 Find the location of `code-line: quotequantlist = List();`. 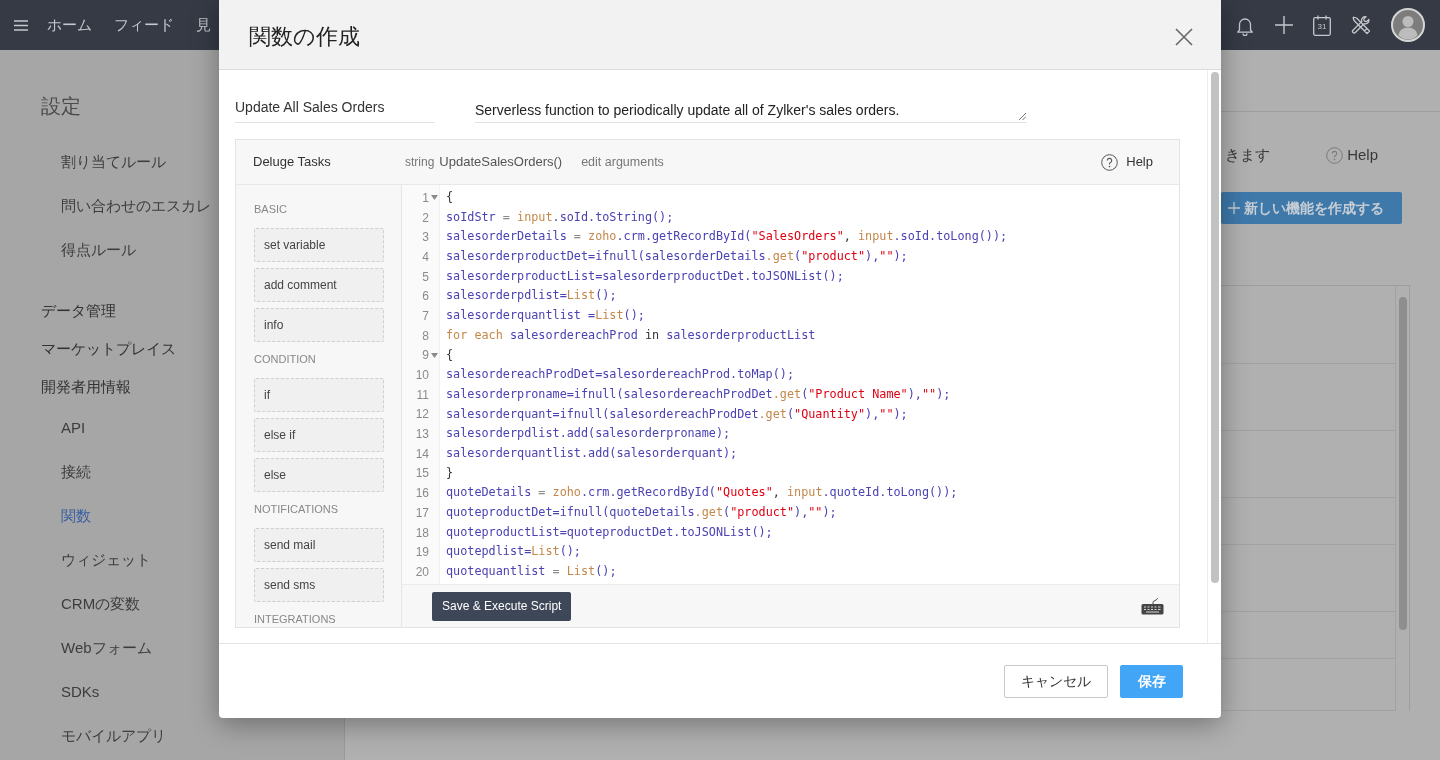

code-line: quotequantlist = List(); is located at coordinates (531, 572).